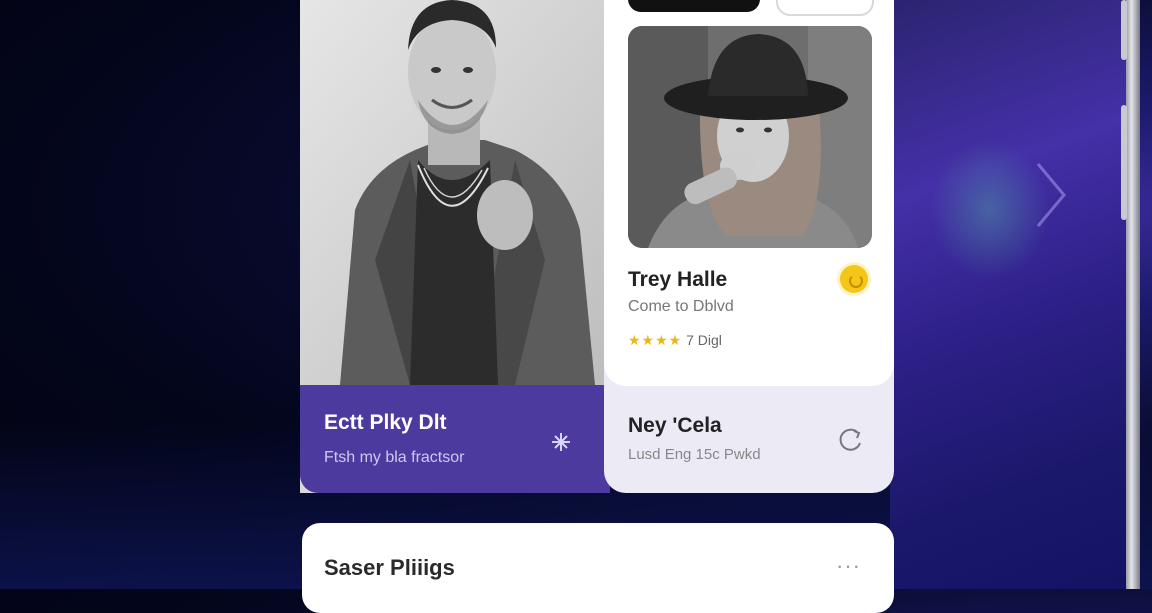 Image resolution: width=1152 pixels, height=613 pixels. Describe the element at coordinates (681, 306) in the screenshot. I see `profile-subtitle: Come to Dblvd` at that location.